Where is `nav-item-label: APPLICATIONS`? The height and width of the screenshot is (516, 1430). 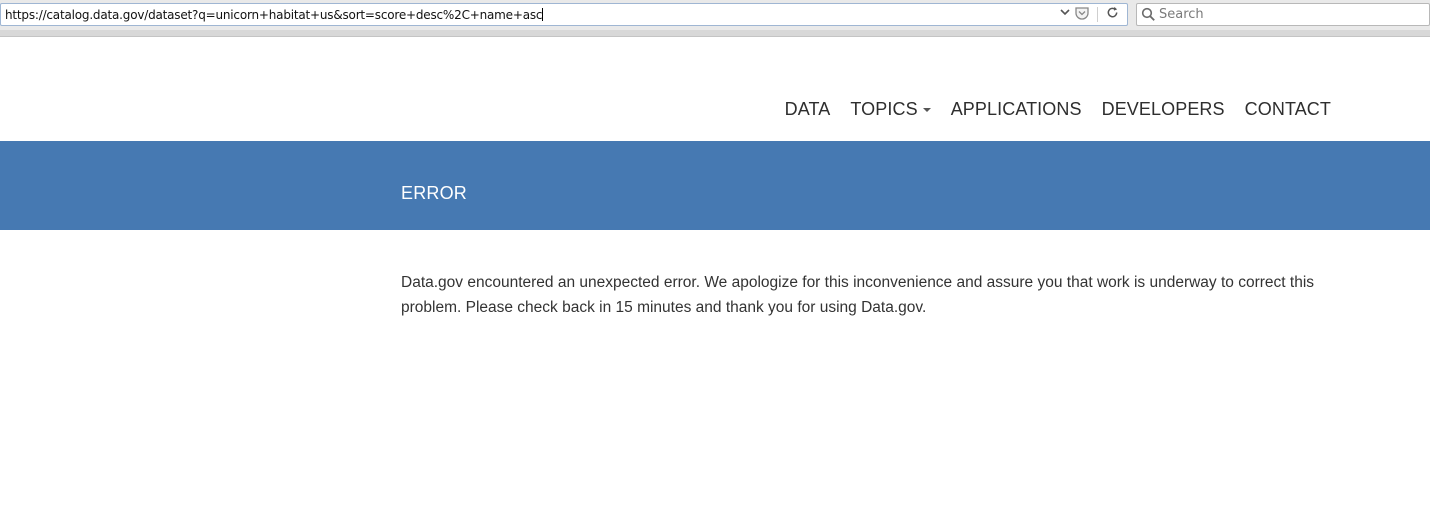
nav-item-label: APPLICATIONS is located at coordinates (1016, 109).